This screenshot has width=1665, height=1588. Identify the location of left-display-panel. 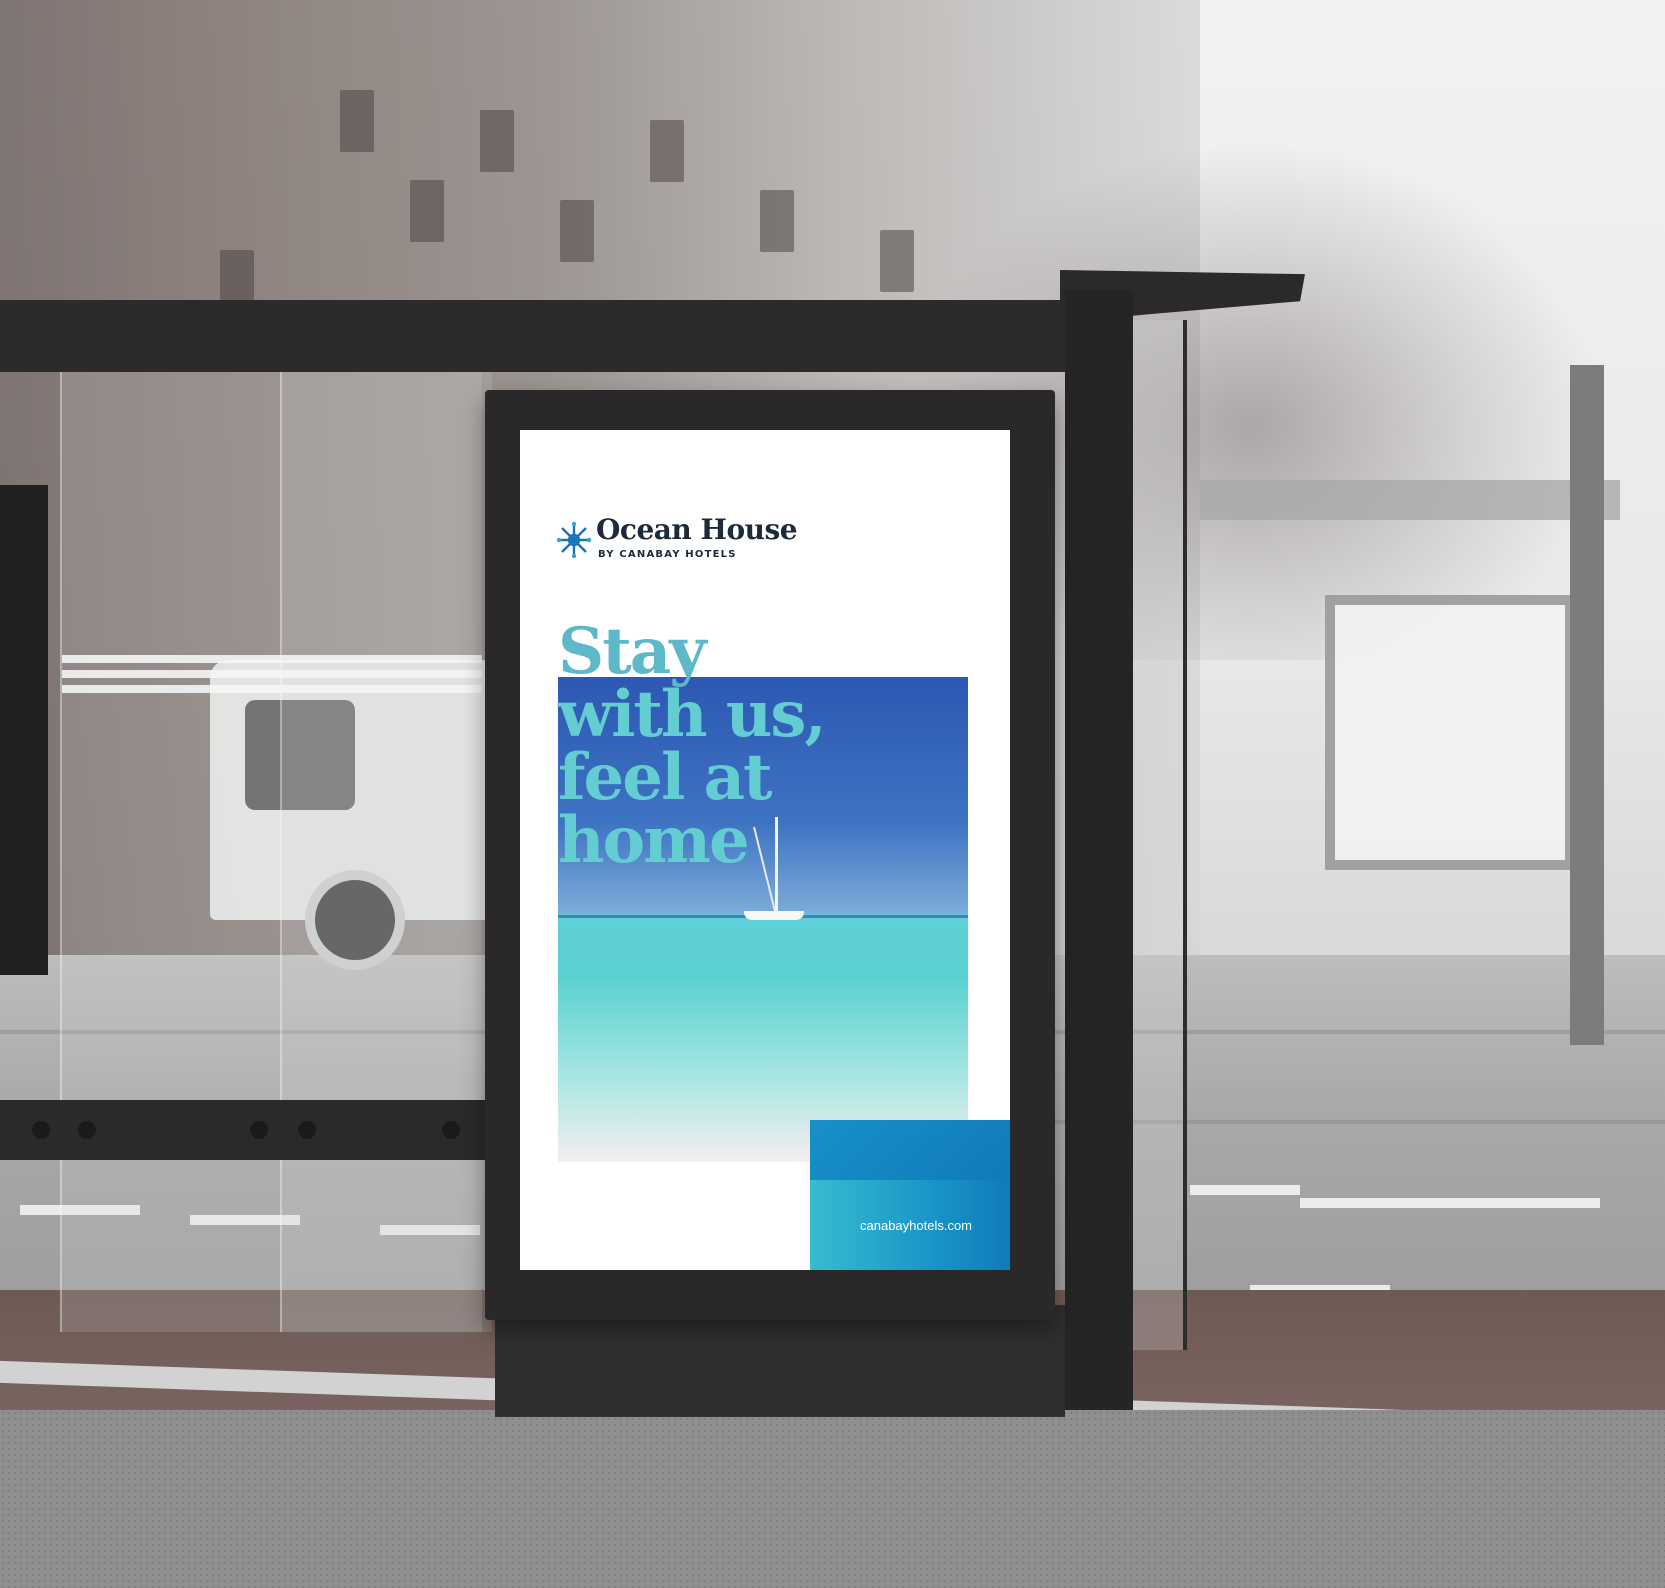
(24, 730).